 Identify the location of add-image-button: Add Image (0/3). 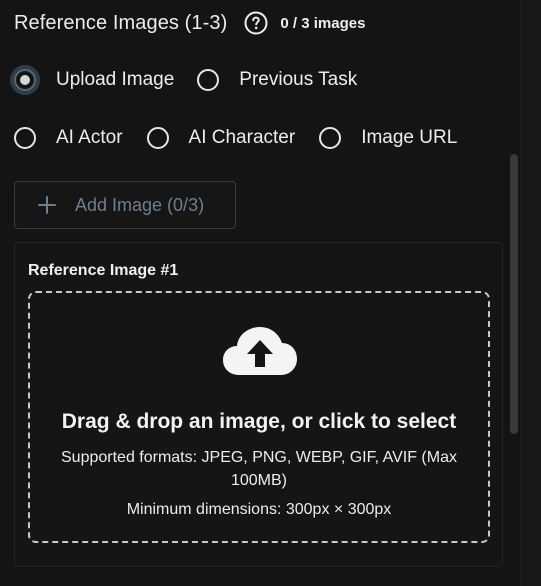
(125, 205).